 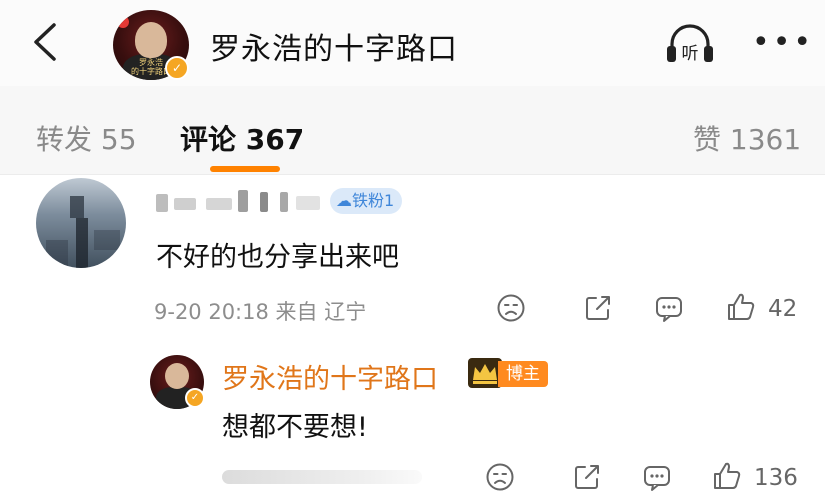 I want to click on tab-likes: 赞 1361, so click(x=747, y=138).